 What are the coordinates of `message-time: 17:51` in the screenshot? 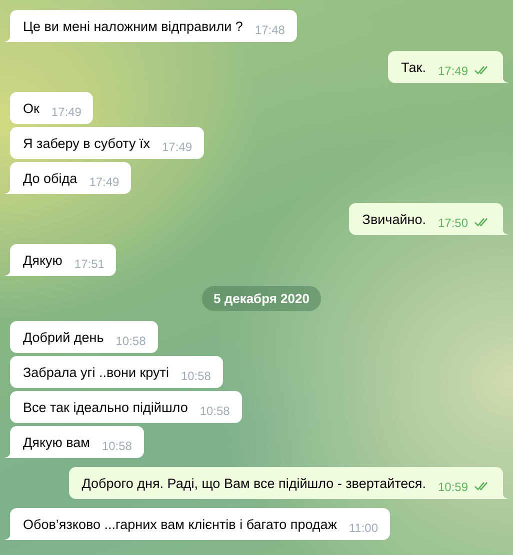 It's located at (89, 264).